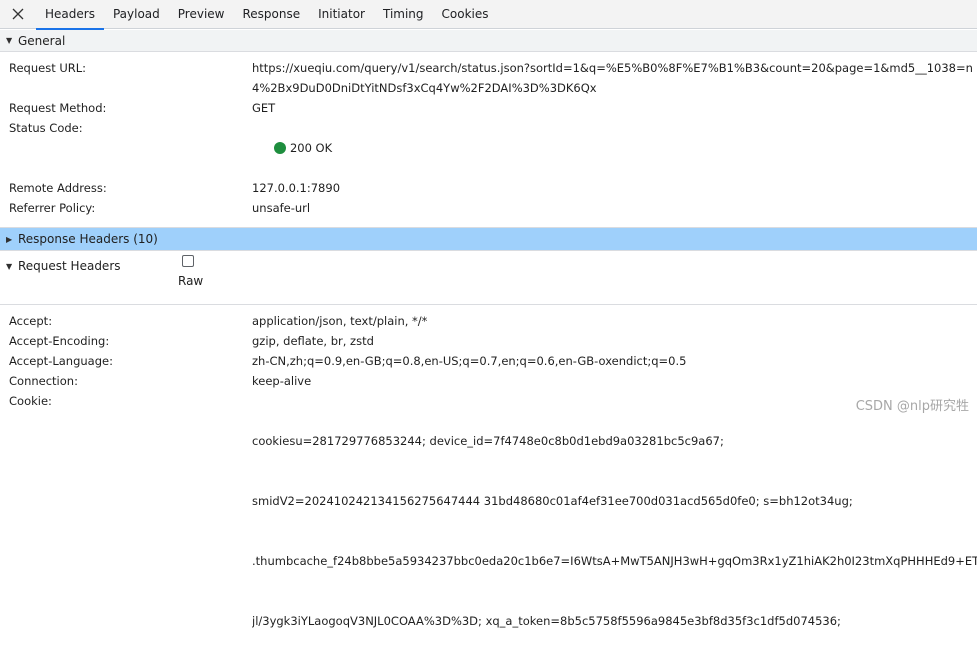 The height and width of the screenshot is (671, 977). Describe the element at coordinates (18, 14) in the screenshot. I see `close-icon` at that location.